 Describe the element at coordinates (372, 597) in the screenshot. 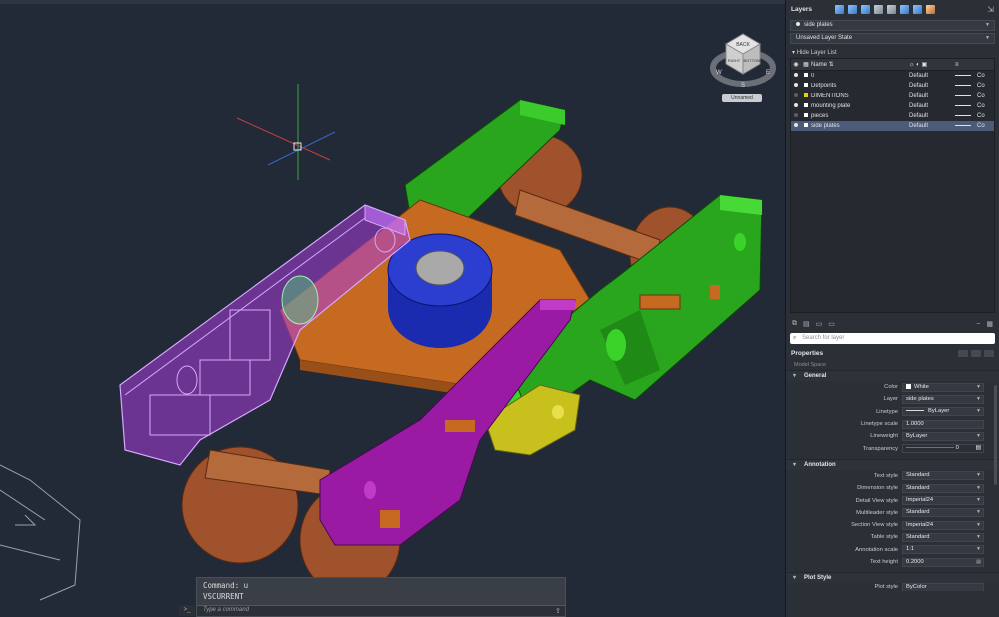

I see `command-line: Command: u VSCURRENT >_ Type a command ⇪` at that location.